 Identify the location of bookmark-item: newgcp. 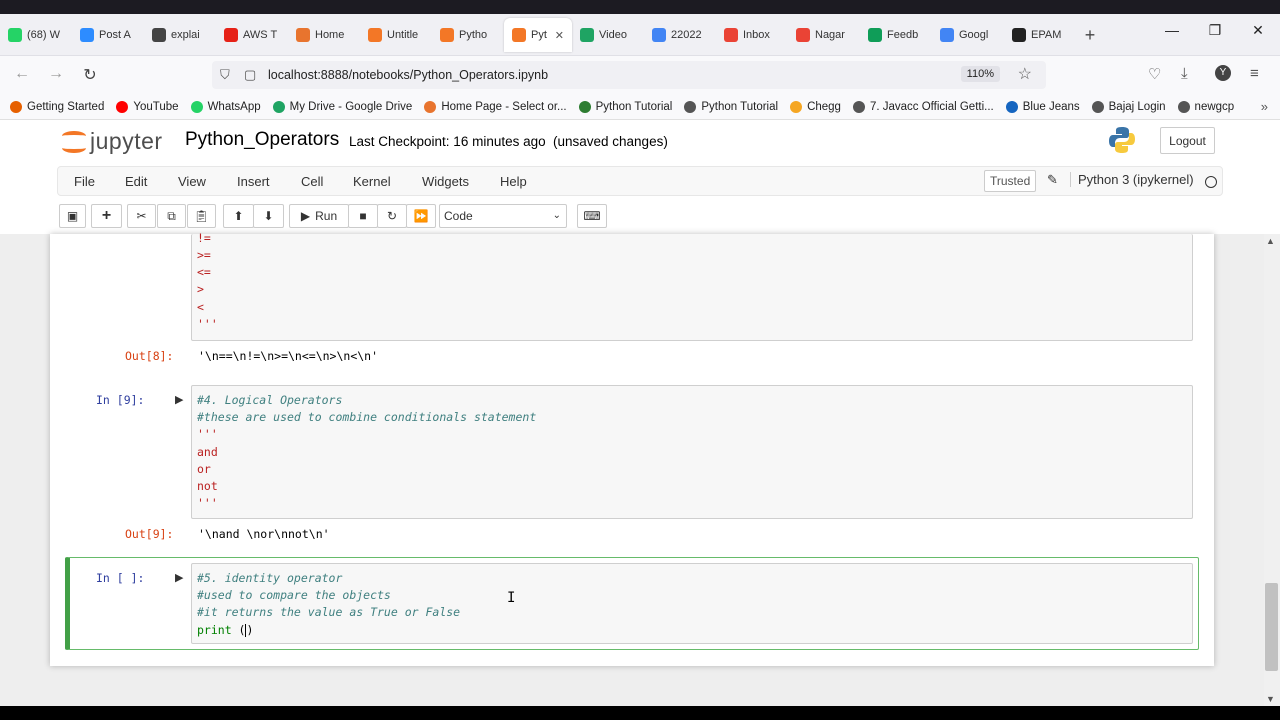
(1205, 106).